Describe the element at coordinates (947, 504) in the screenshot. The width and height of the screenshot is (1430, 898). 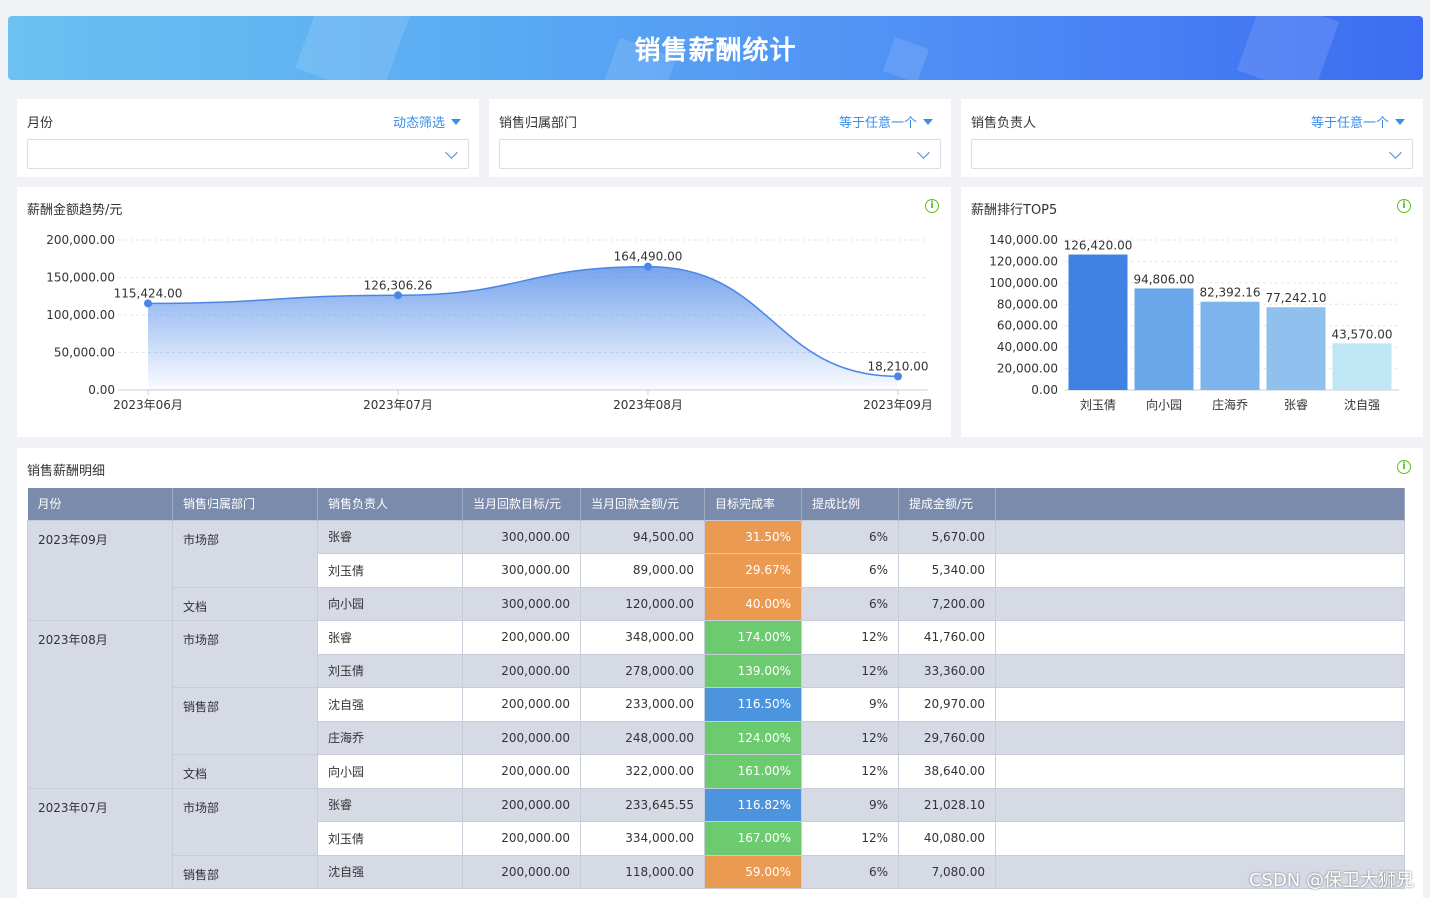
I see `column-header: 提成金额/元` at that location.